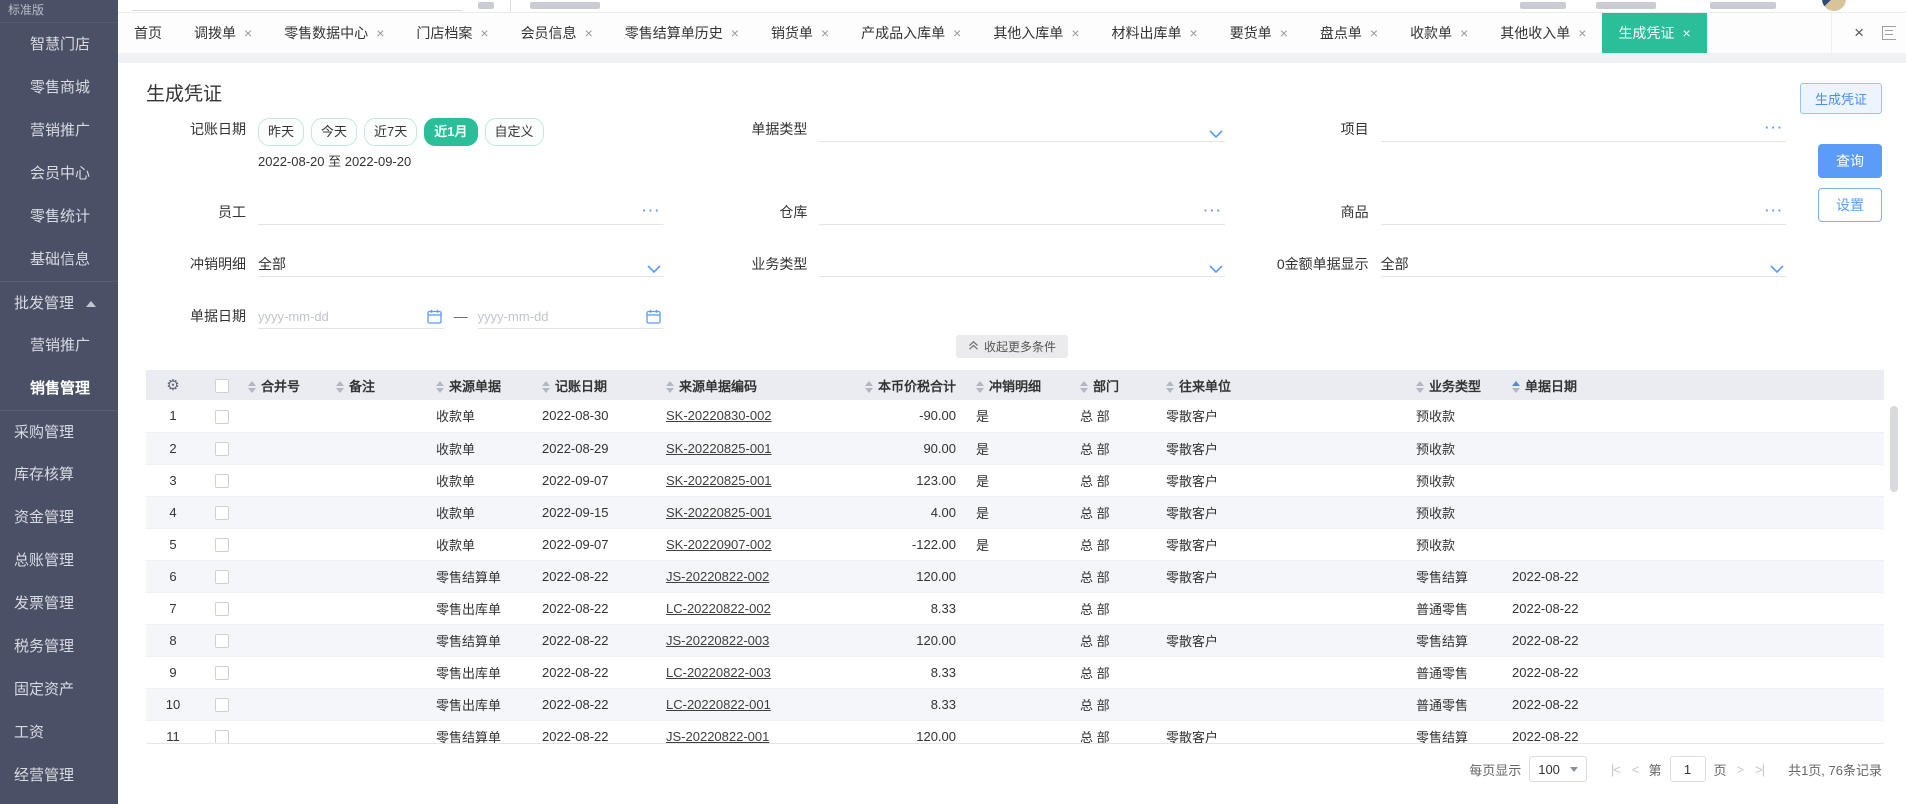 This screenshot has width=1906, height=804. What do you see at coordinates (1894, 449) in the screenshot?
I see `table-scrollbar` at bounding box center [1894, 449].